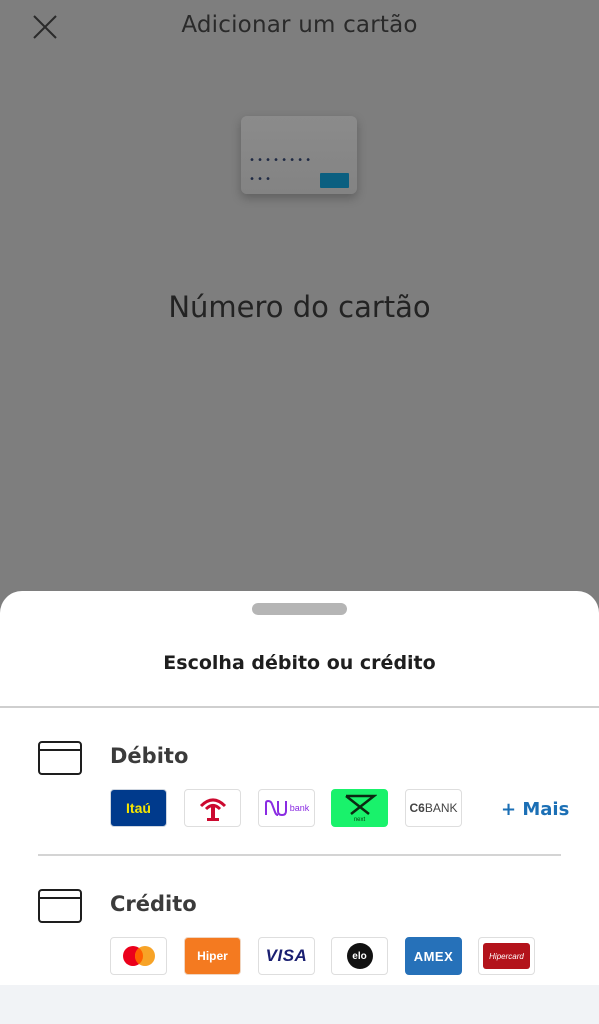  I want to click on credit-option: Crédito Hiper VISA elo AMEX Hipercard, so click(299, 939).